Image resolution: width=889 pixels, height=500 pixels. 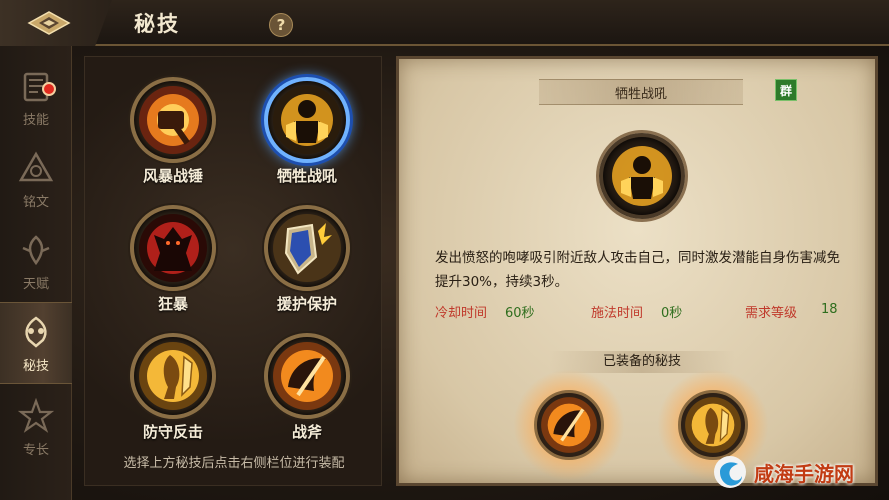 I want to click on sidebar-item-specialty: 专长, so click(x=36, y=427).